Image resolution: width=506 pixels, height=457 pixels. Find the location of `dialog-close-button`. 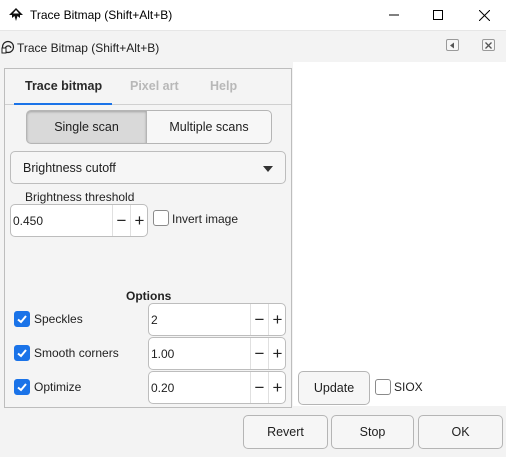

dialog-close-button is located at coordinates (488, 45).